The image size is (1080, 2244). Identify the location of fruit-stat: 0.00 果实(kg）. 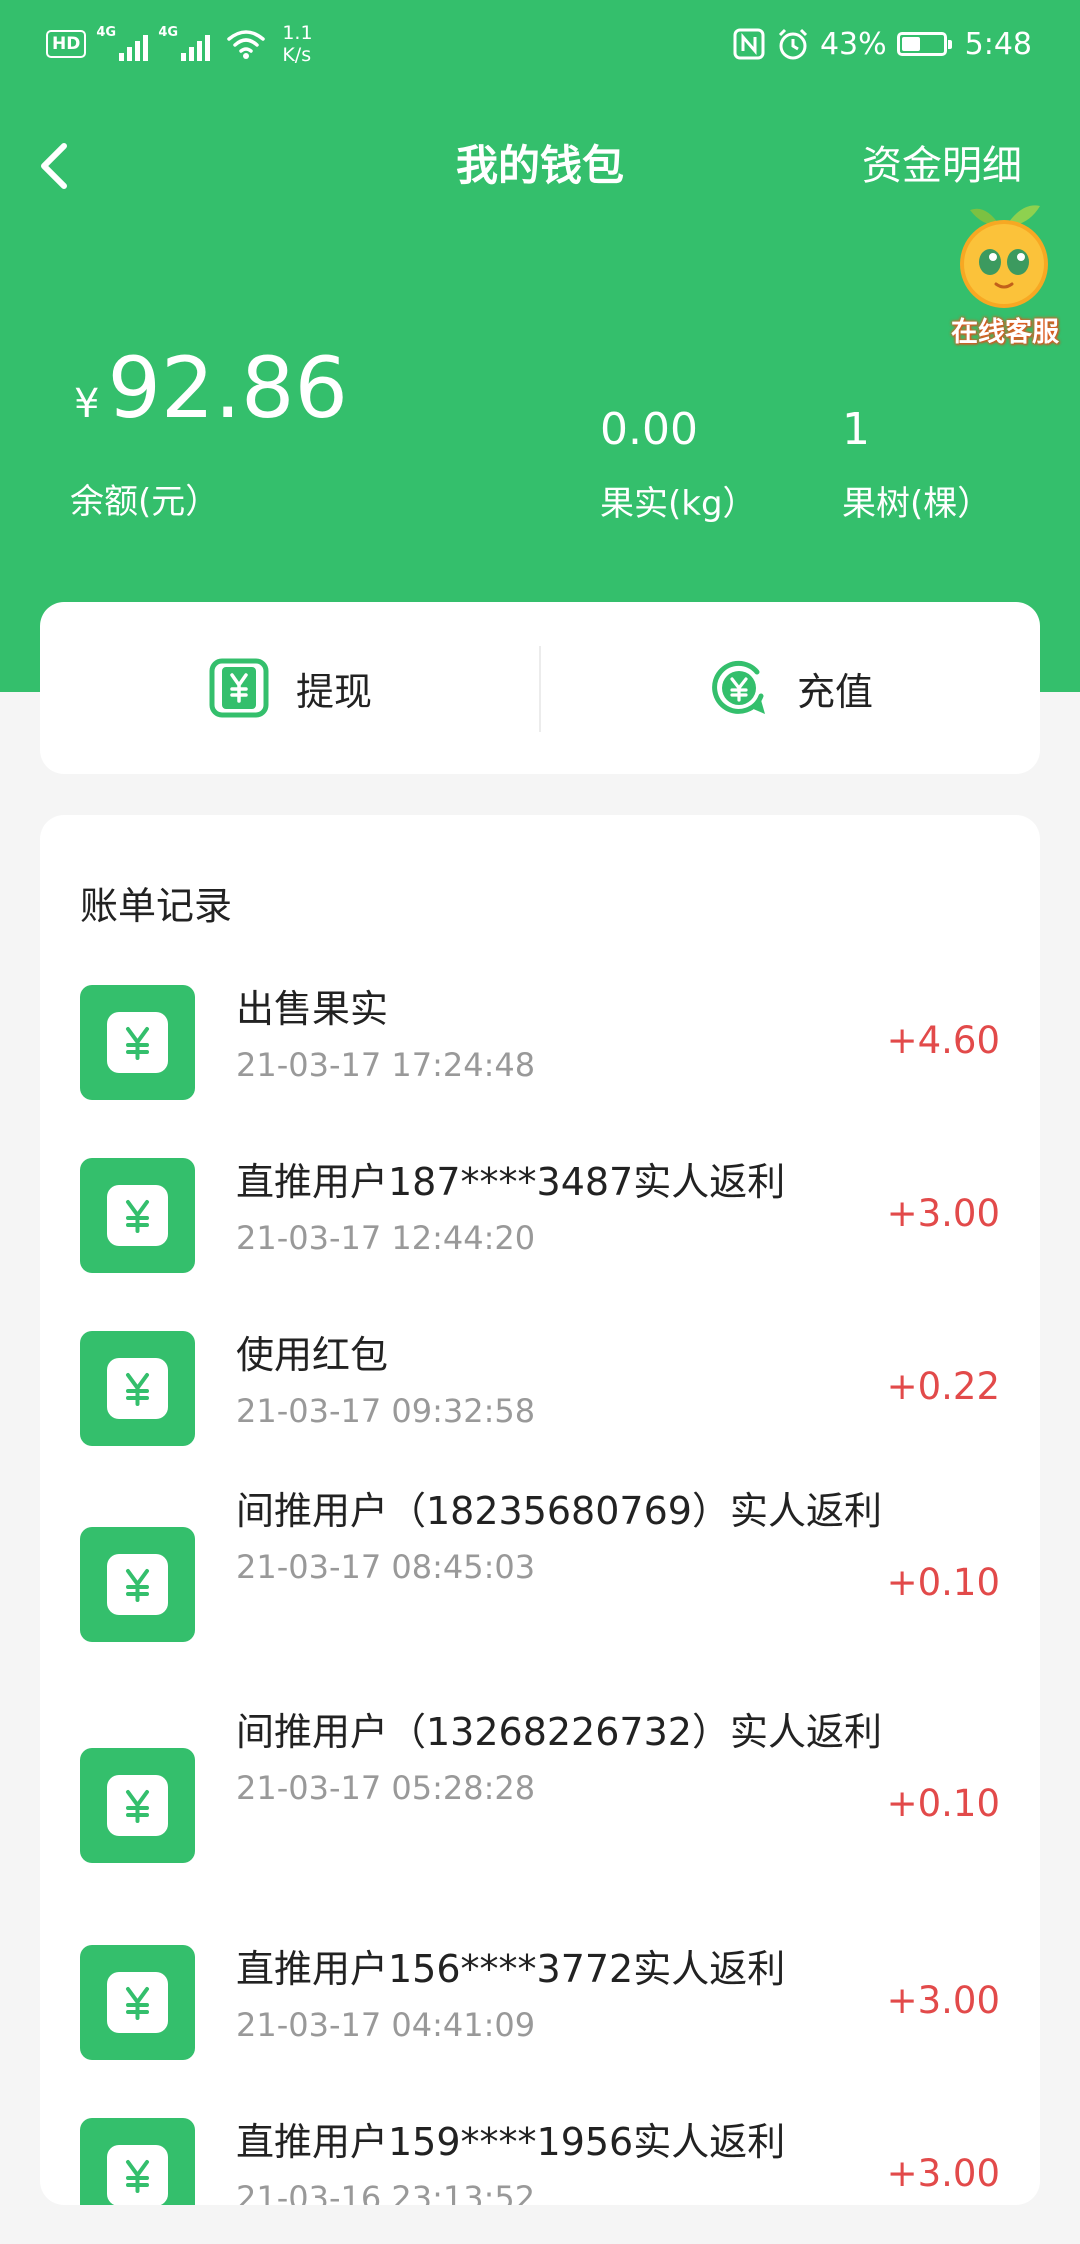
(678, 463).